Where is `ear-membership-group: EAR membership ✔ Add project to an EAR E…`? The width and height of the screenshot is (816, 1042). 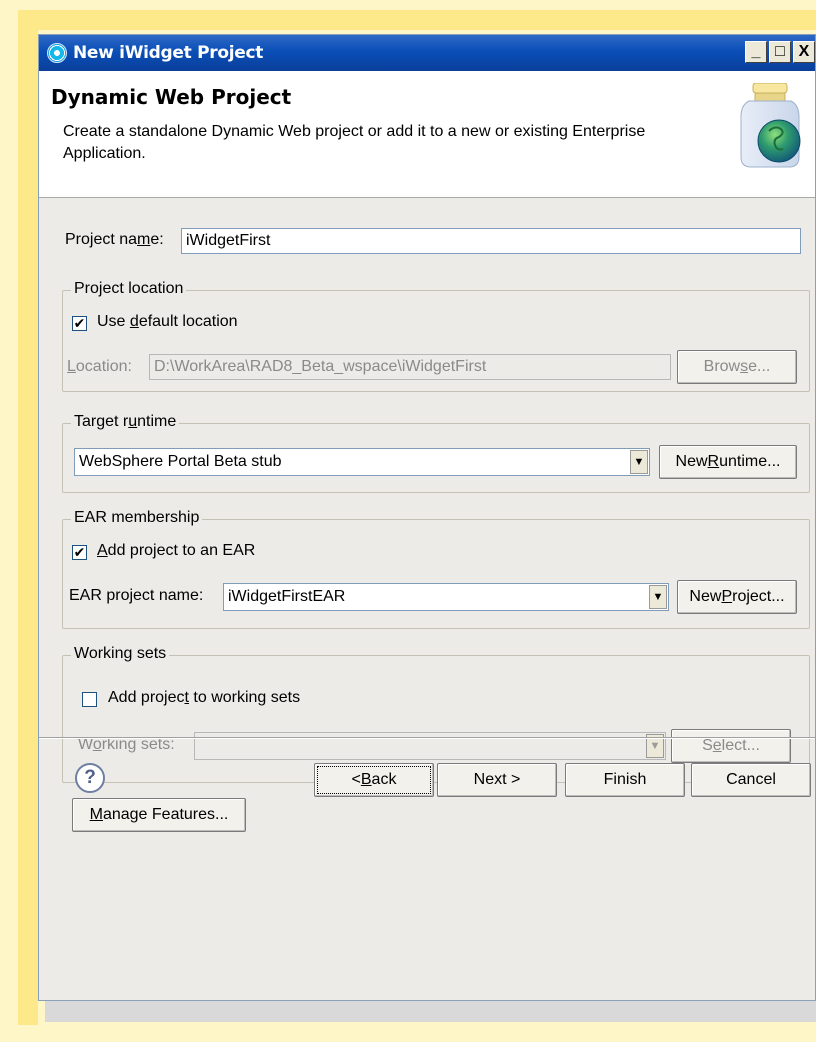
ear-membership-group: EAR membership ✔ Add project to an EAR E… is located at coordinates (436, 569).